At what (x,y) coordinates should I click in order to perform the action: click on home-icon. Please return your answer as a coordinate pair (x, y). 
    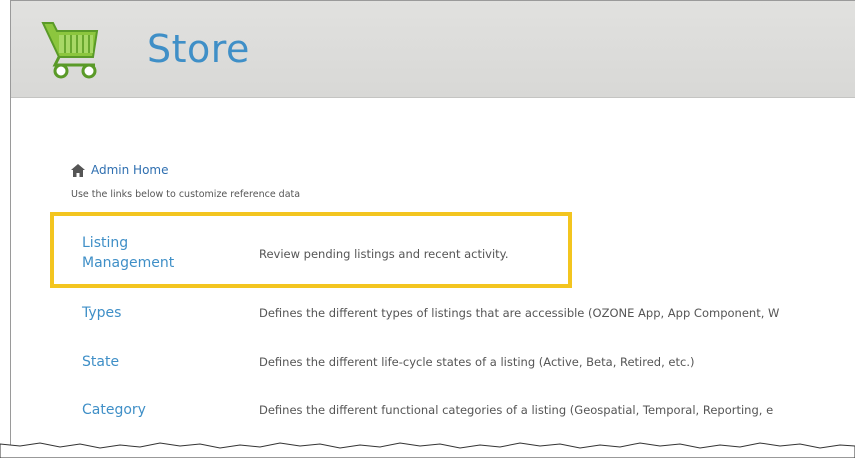
    Looking at the image, I should click on (78, 170).